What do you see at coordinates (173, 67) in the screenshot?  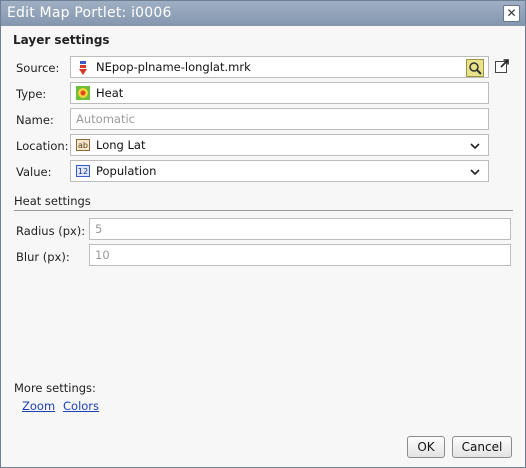 I see `source-value: NEpop-plname-longlat.mrk` at bounding box center [173, 67].